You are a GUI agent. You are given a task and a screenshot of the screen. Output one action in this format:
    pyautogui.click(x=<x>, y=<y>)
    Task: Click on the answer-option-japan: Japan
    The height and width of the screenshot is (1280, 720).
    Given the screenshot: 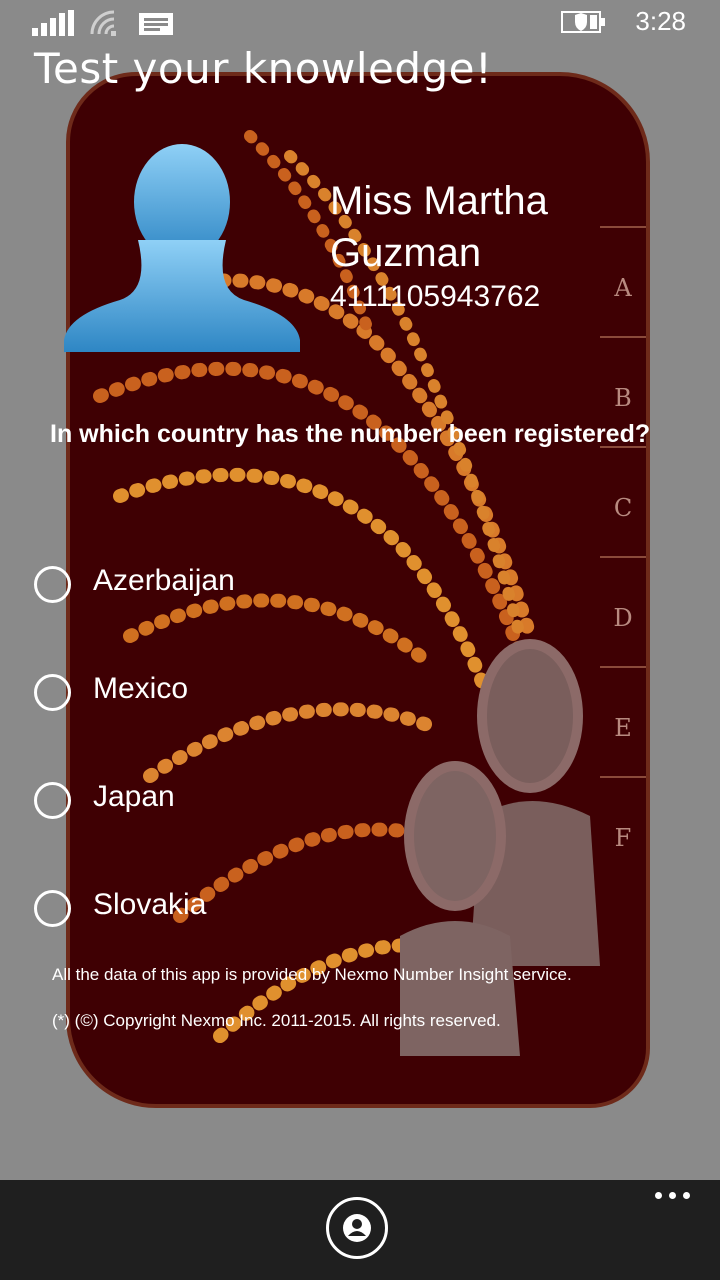 What is the action you would take?
    pyautogui.click(x=134, y=800)
    